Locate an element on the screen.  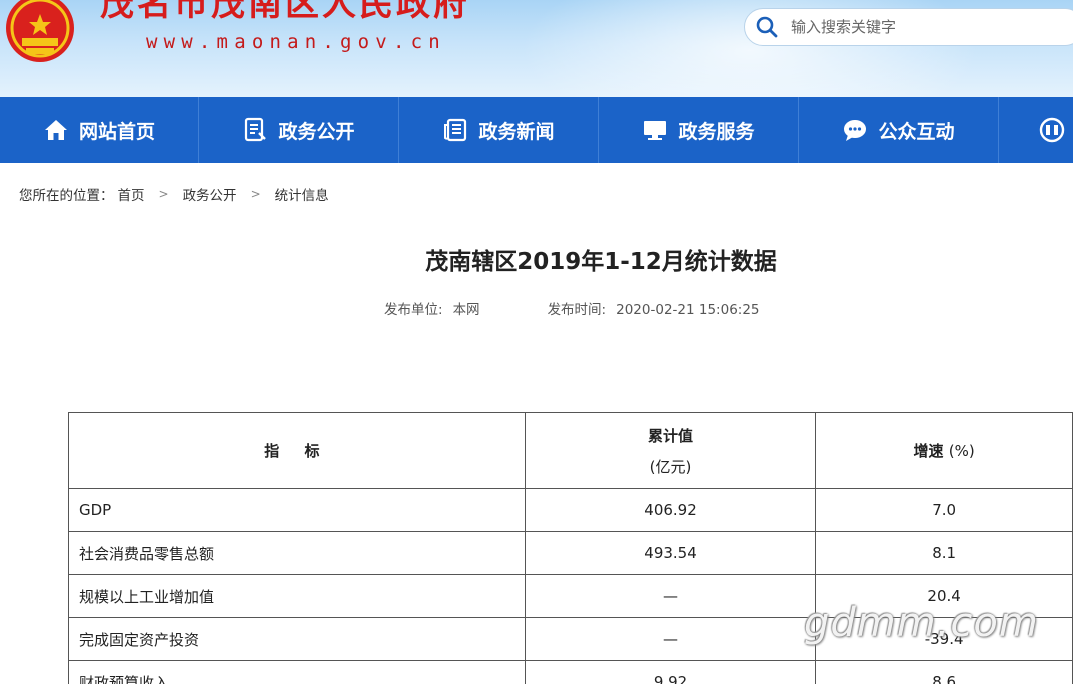
publish-time-label: 发布时间: is located at coordinates (577, 310).